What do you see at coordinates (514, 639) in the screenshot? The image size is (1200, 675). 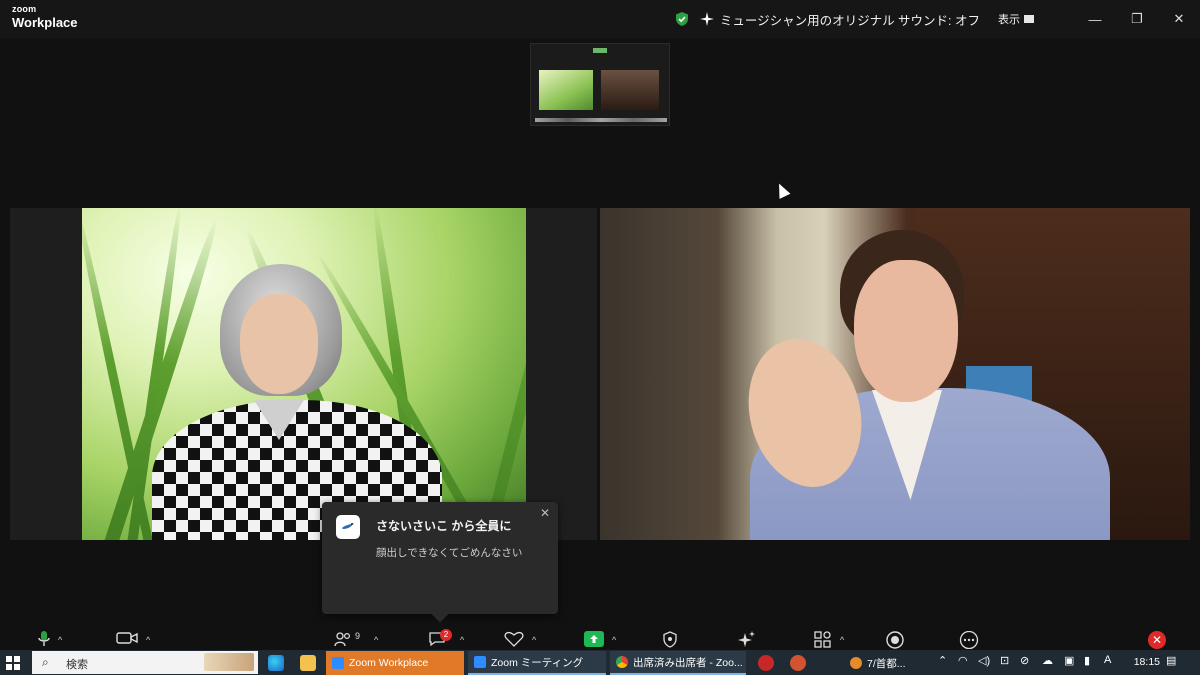 I see `heart-icon` at bounding box center [514, 639].